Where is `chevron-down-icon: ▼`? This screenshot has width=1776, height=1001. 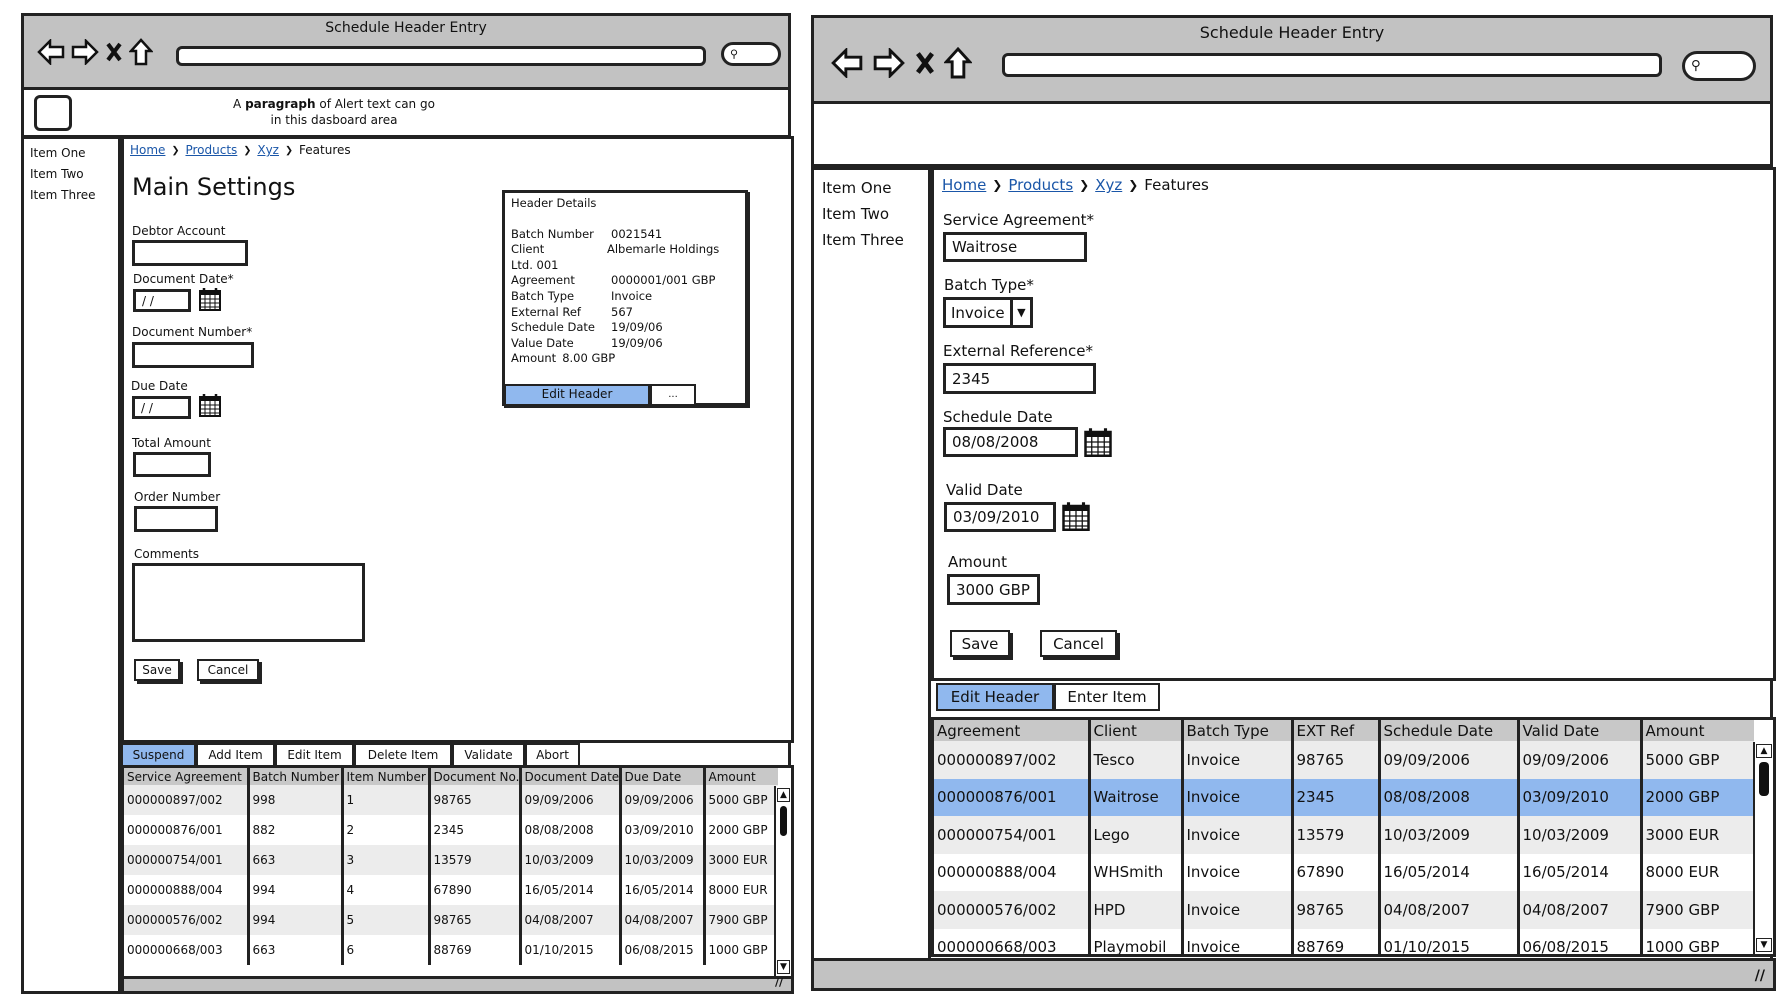
chevron-down-icon: ▼ is located at coordinates (1021, 312).